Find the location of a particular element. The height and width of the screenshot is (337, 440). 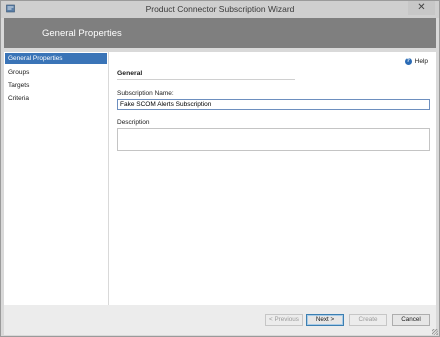

close-button: ✕ is located at coordinates (421, 8).